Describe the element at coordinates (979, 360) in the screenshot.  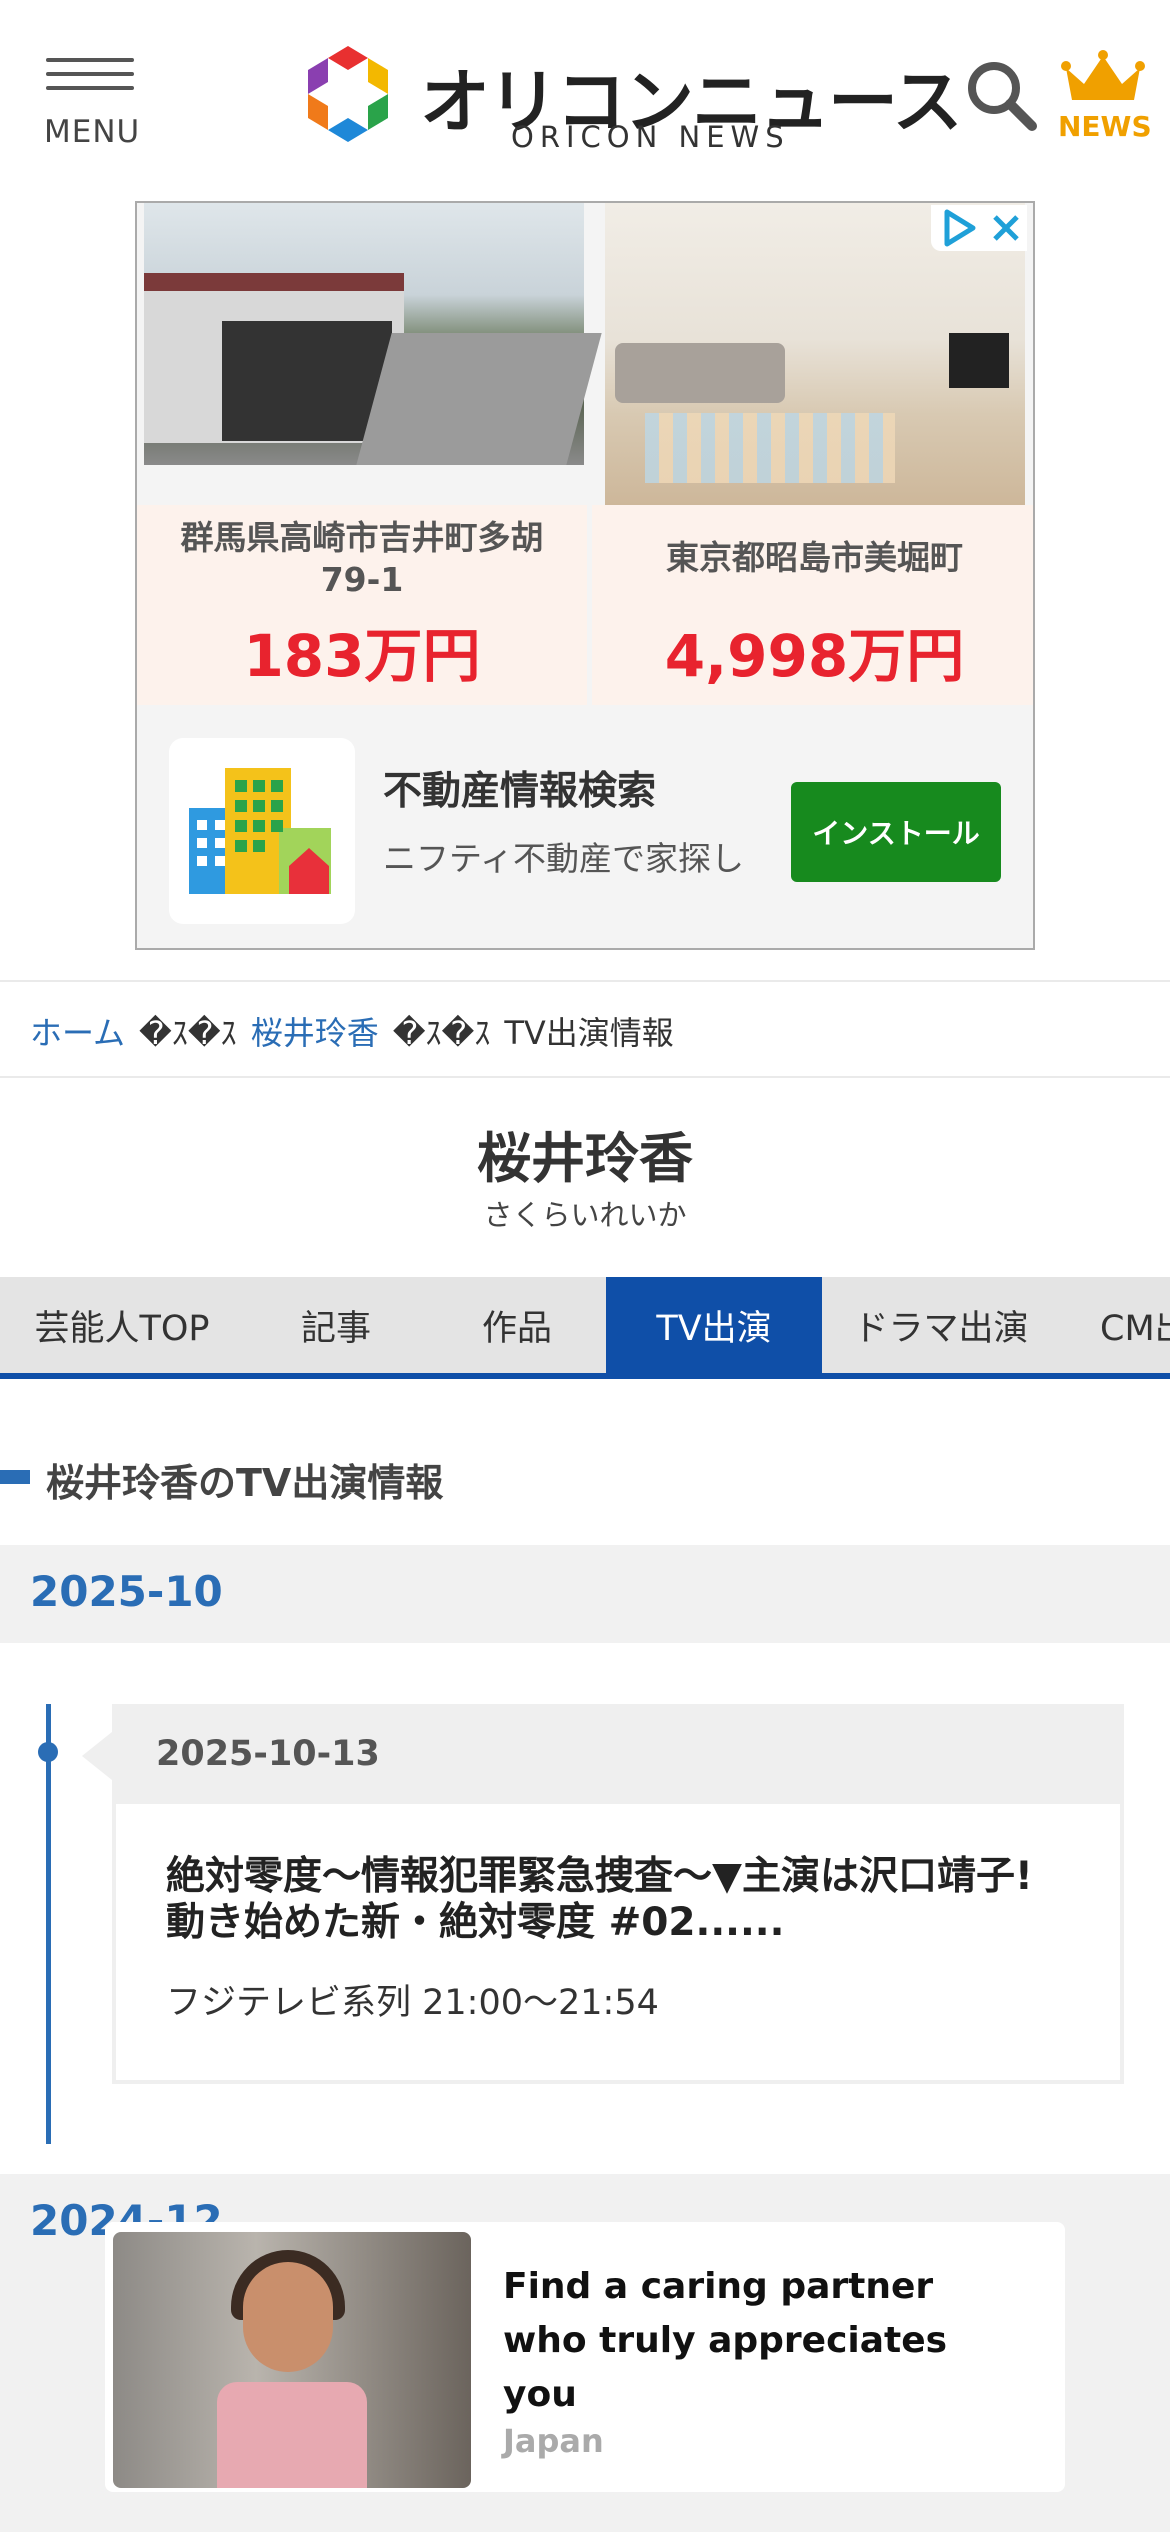
I see `ad-photo-tv` at that location.